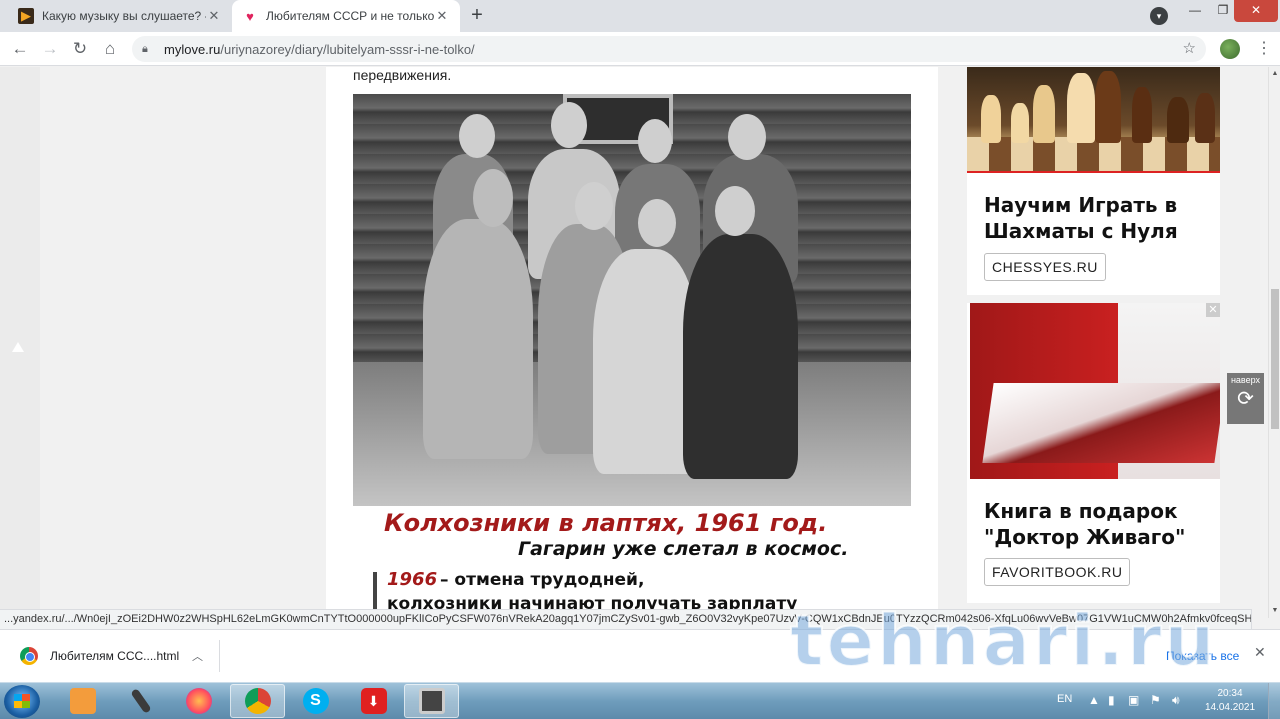  Describe the element at coordinates (1264, 49) in the screenshot. I see `browser-menu-icon: ⋮` at that location.